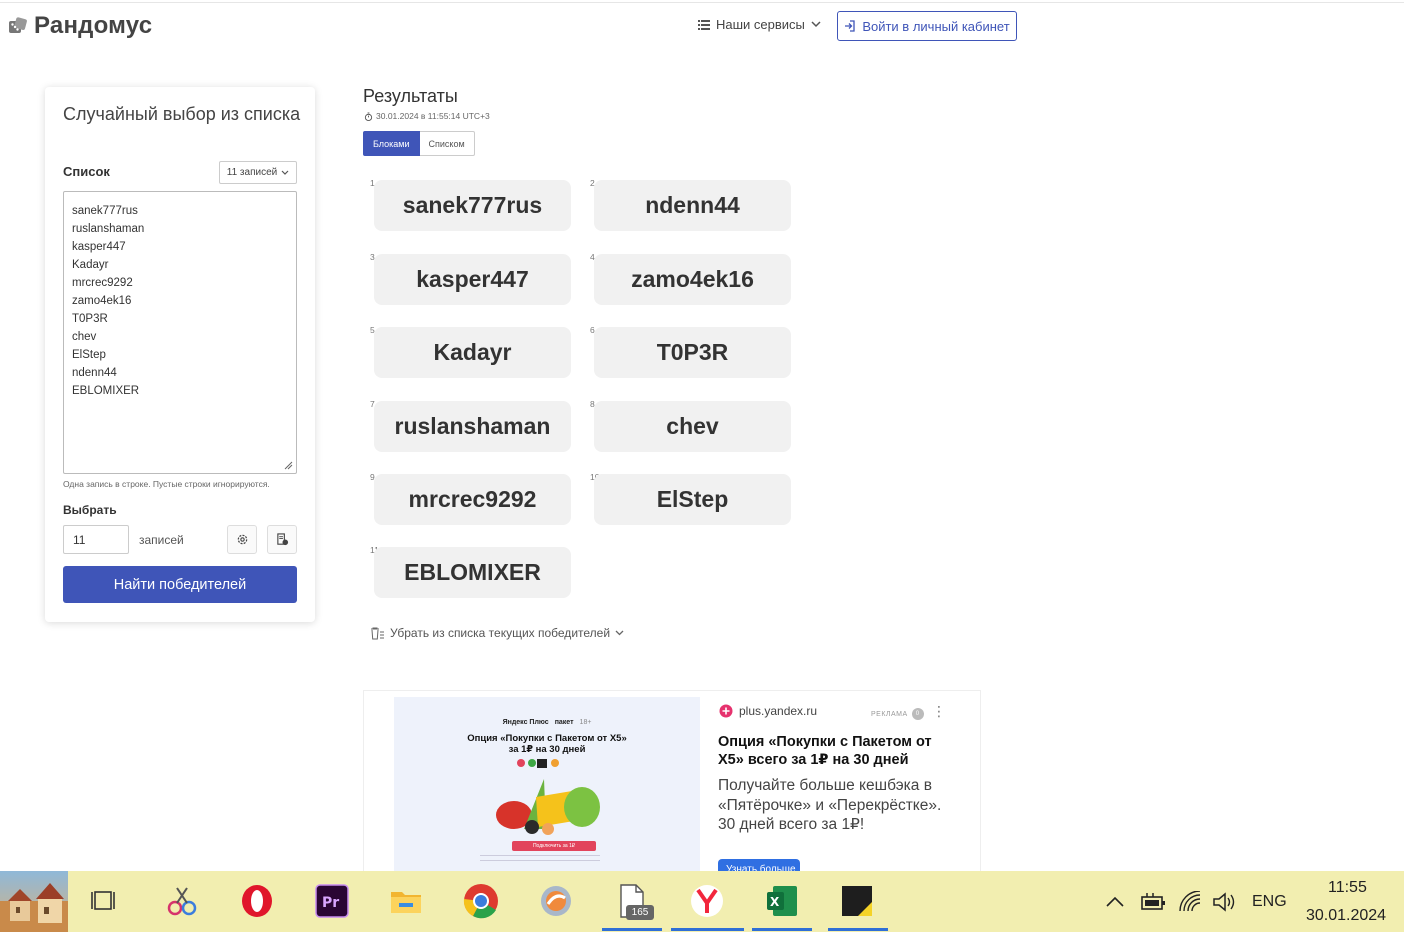 The height and width of the screenshot is (932, 1404). I want to click on chrome-browser-icon, so click(481, 901).